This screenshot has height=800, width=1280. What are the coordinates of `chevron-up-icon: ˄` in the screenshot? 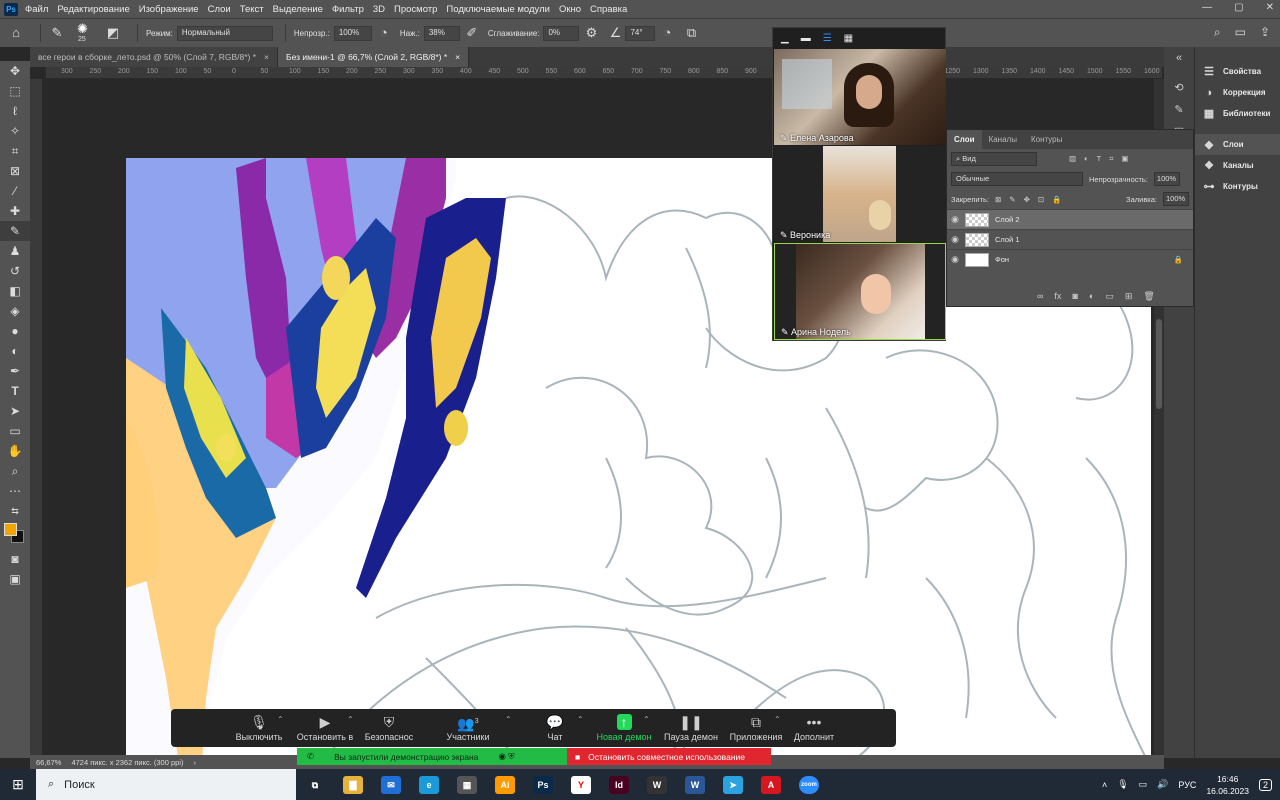 It's located at (1104, 785).